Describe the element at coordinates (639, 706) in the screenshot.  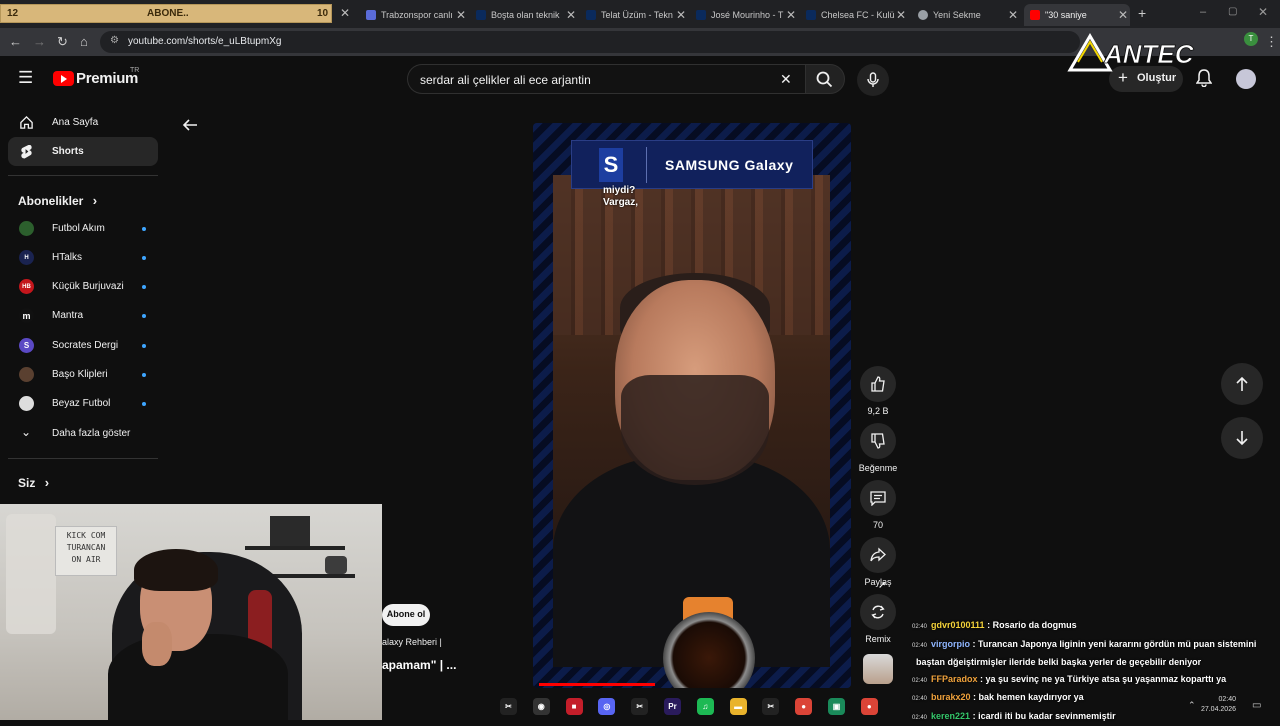
I see `capcut2-icon: ✂` at that location.